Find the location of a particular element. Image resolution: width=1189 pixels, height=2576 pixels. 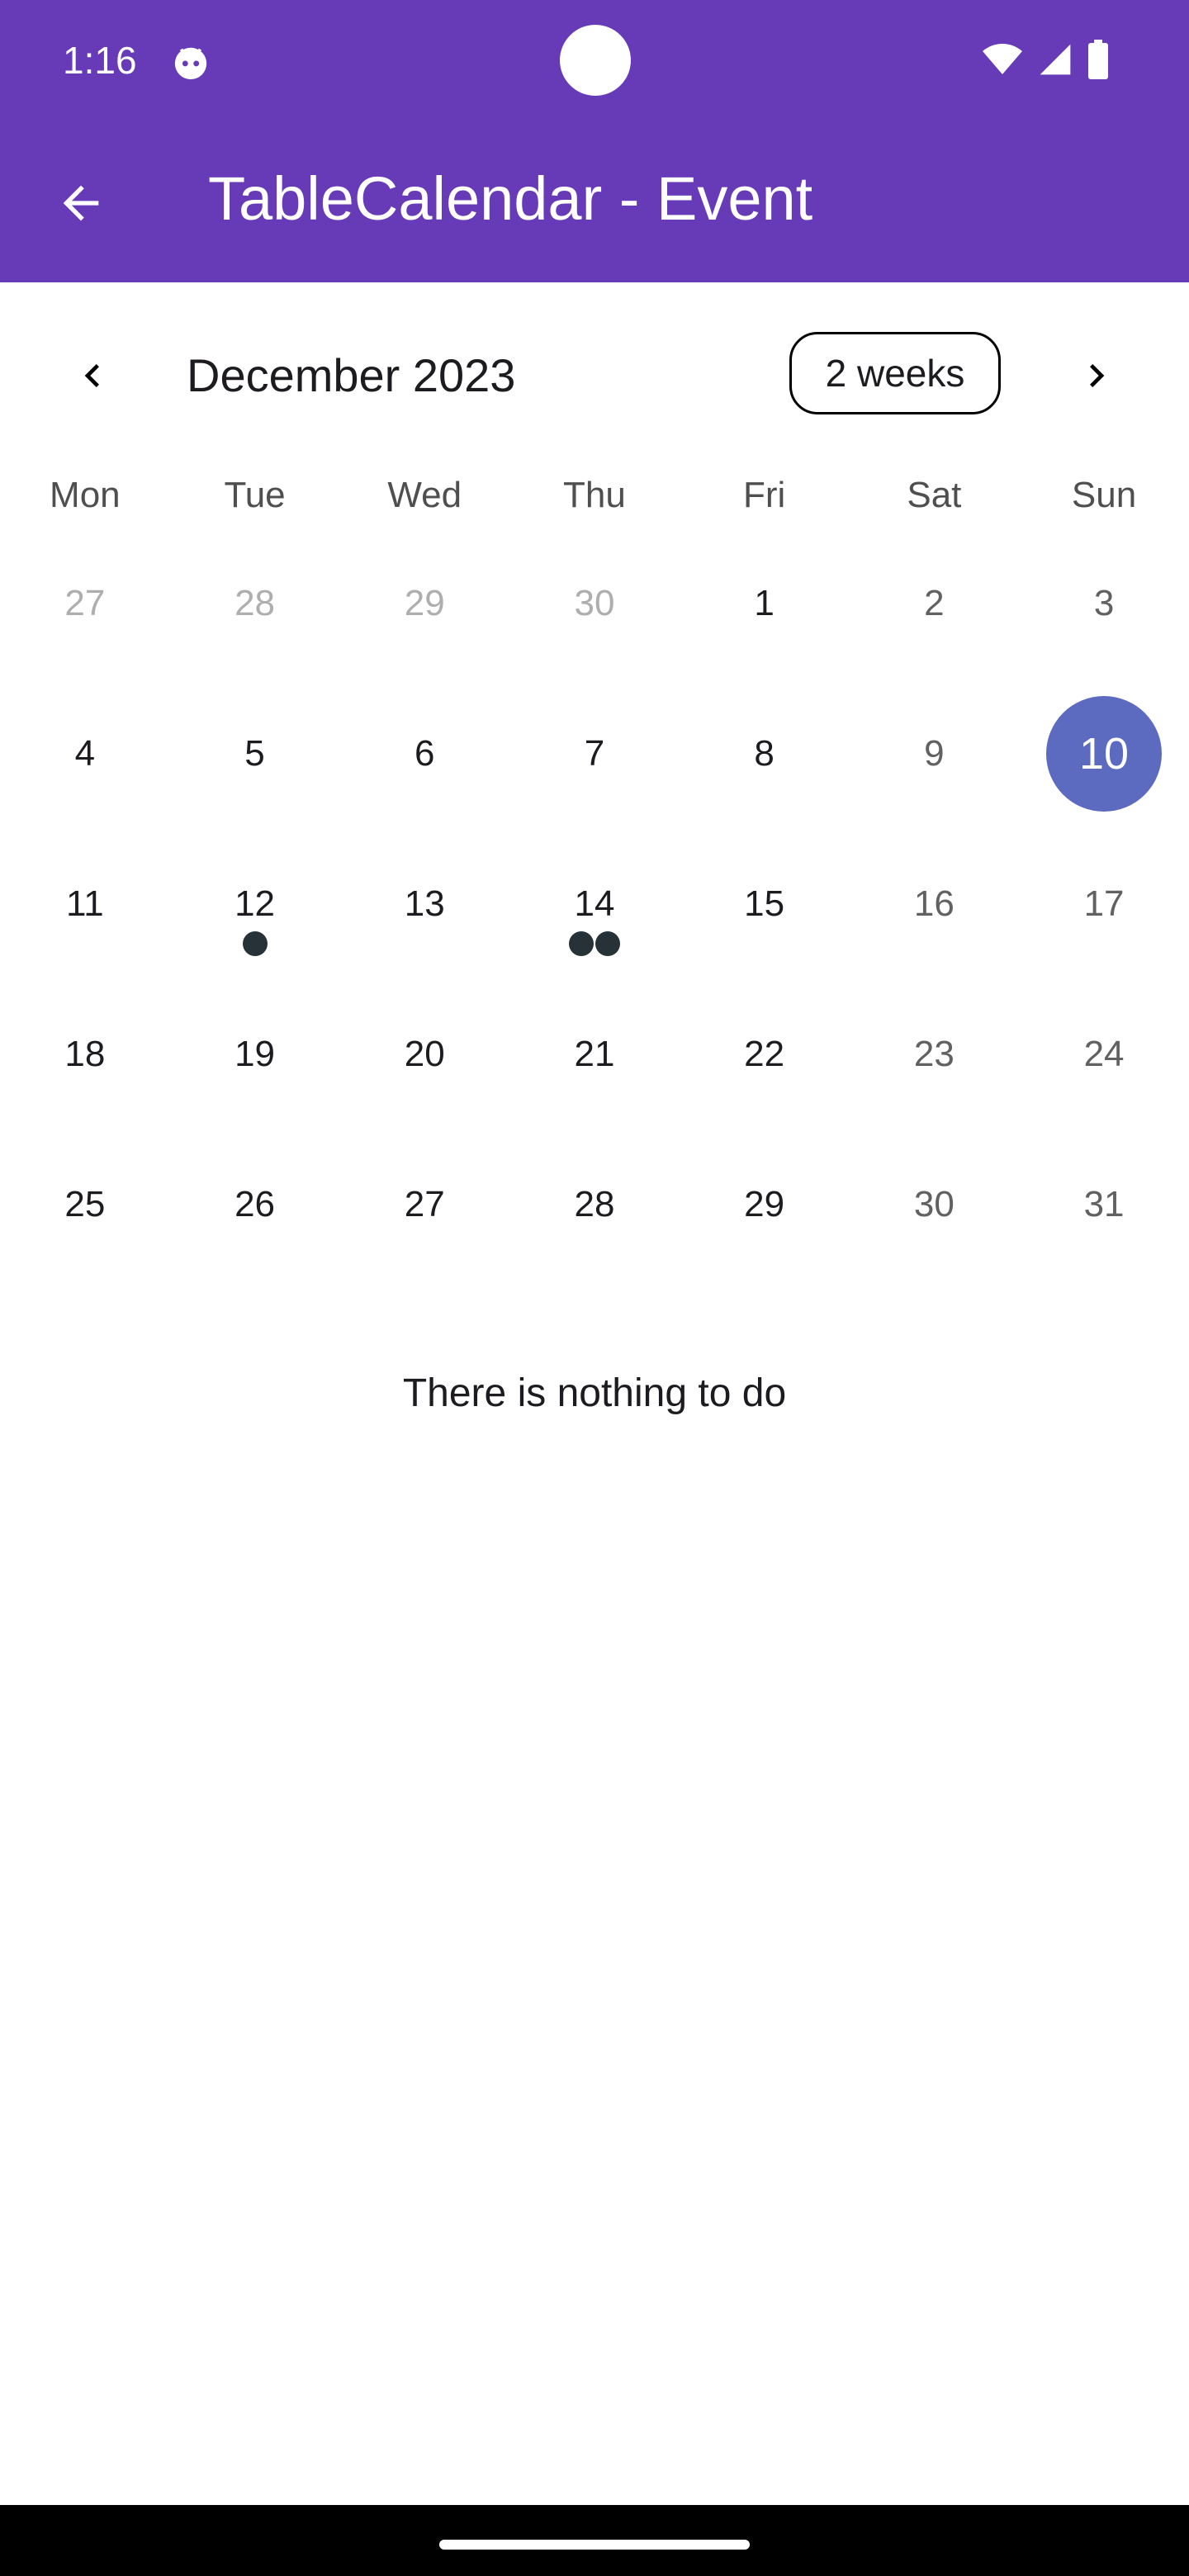

day-cell: 16 is located at coordinates (935, 904).